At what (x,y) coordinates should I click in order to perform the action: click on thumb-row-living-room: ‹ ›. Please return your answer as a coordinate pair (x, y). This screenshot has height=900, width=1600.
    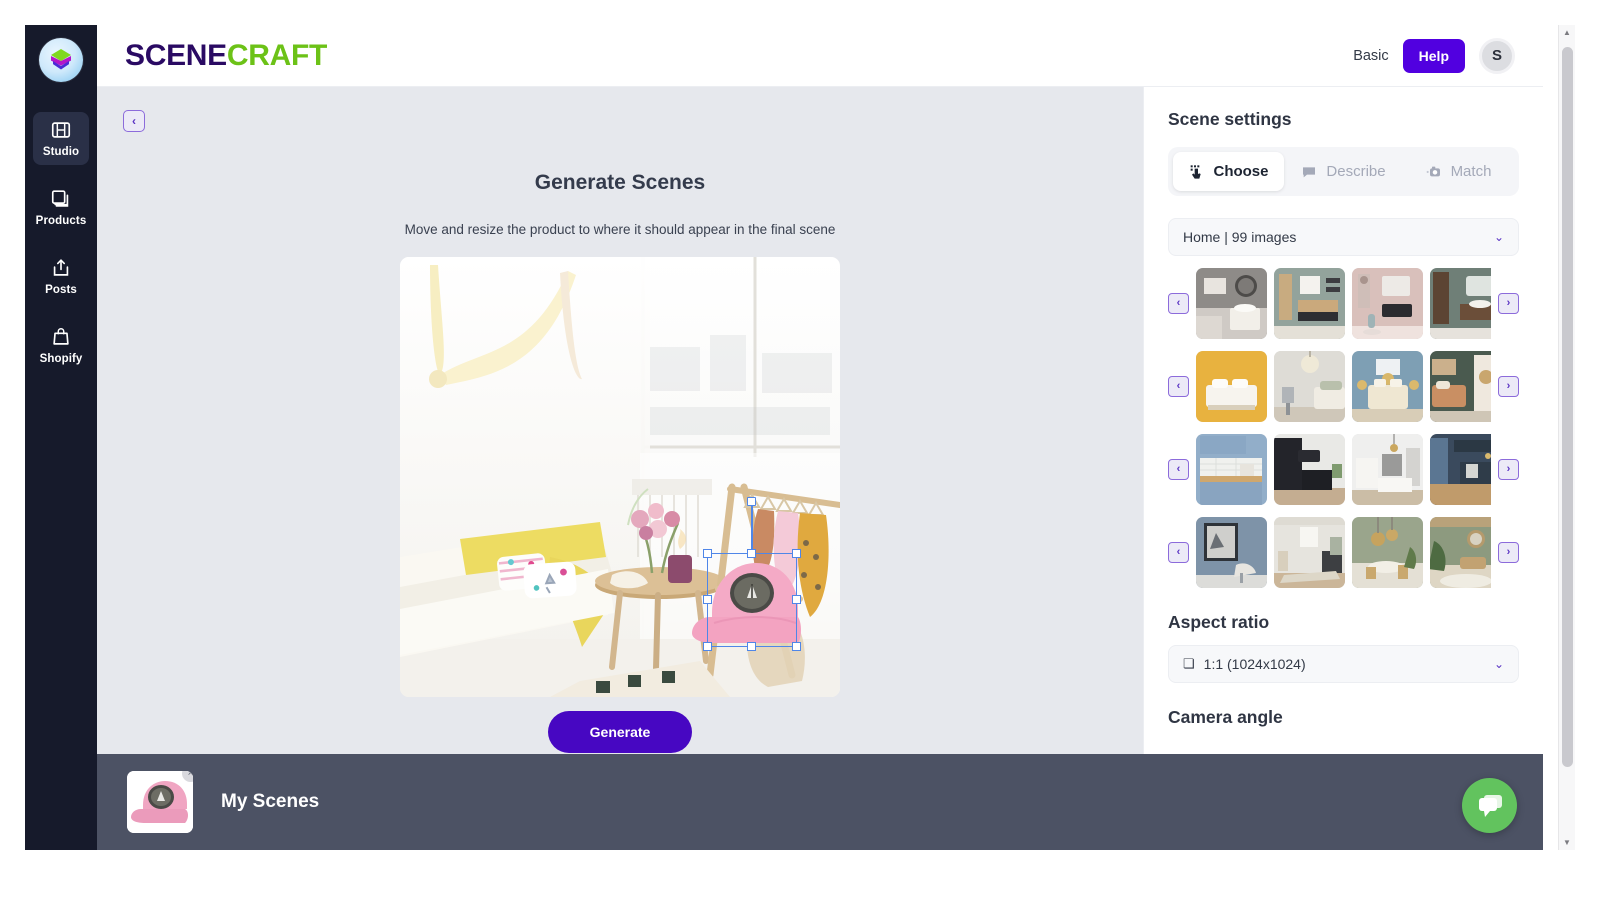
    Looking at the image, I should click on (1343, 552).